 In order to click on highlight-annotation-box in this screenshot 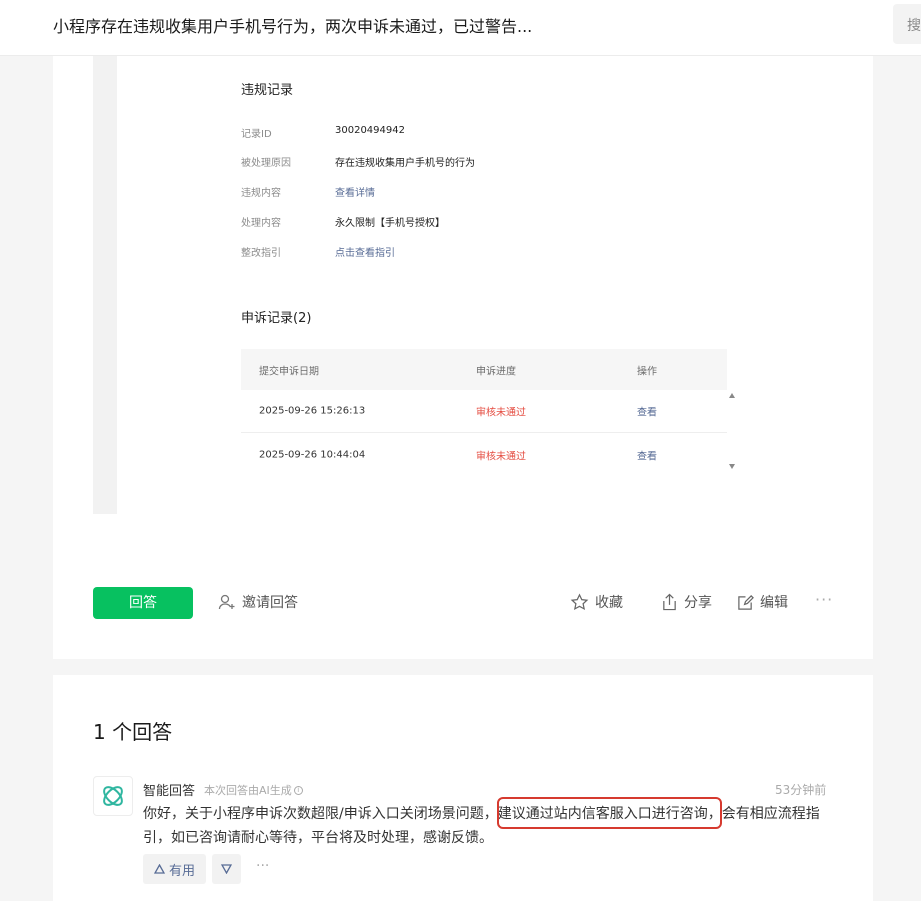, I will do `click(609, 813)`.